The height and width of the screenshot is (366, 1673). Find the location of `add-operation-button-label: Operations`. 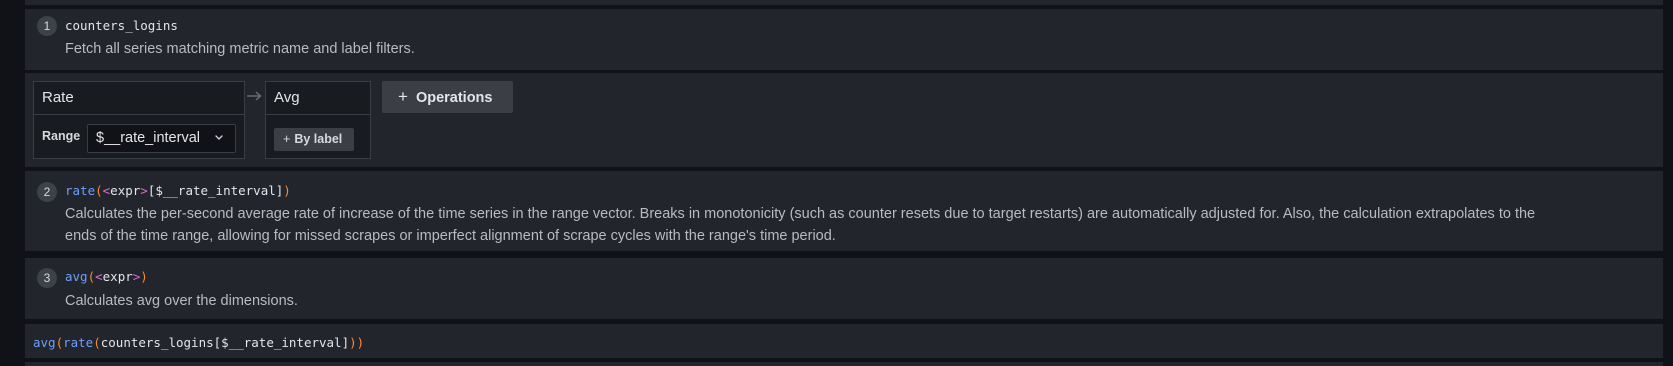

add-operation-button-label: Operations is located at coordinates (454, 98).